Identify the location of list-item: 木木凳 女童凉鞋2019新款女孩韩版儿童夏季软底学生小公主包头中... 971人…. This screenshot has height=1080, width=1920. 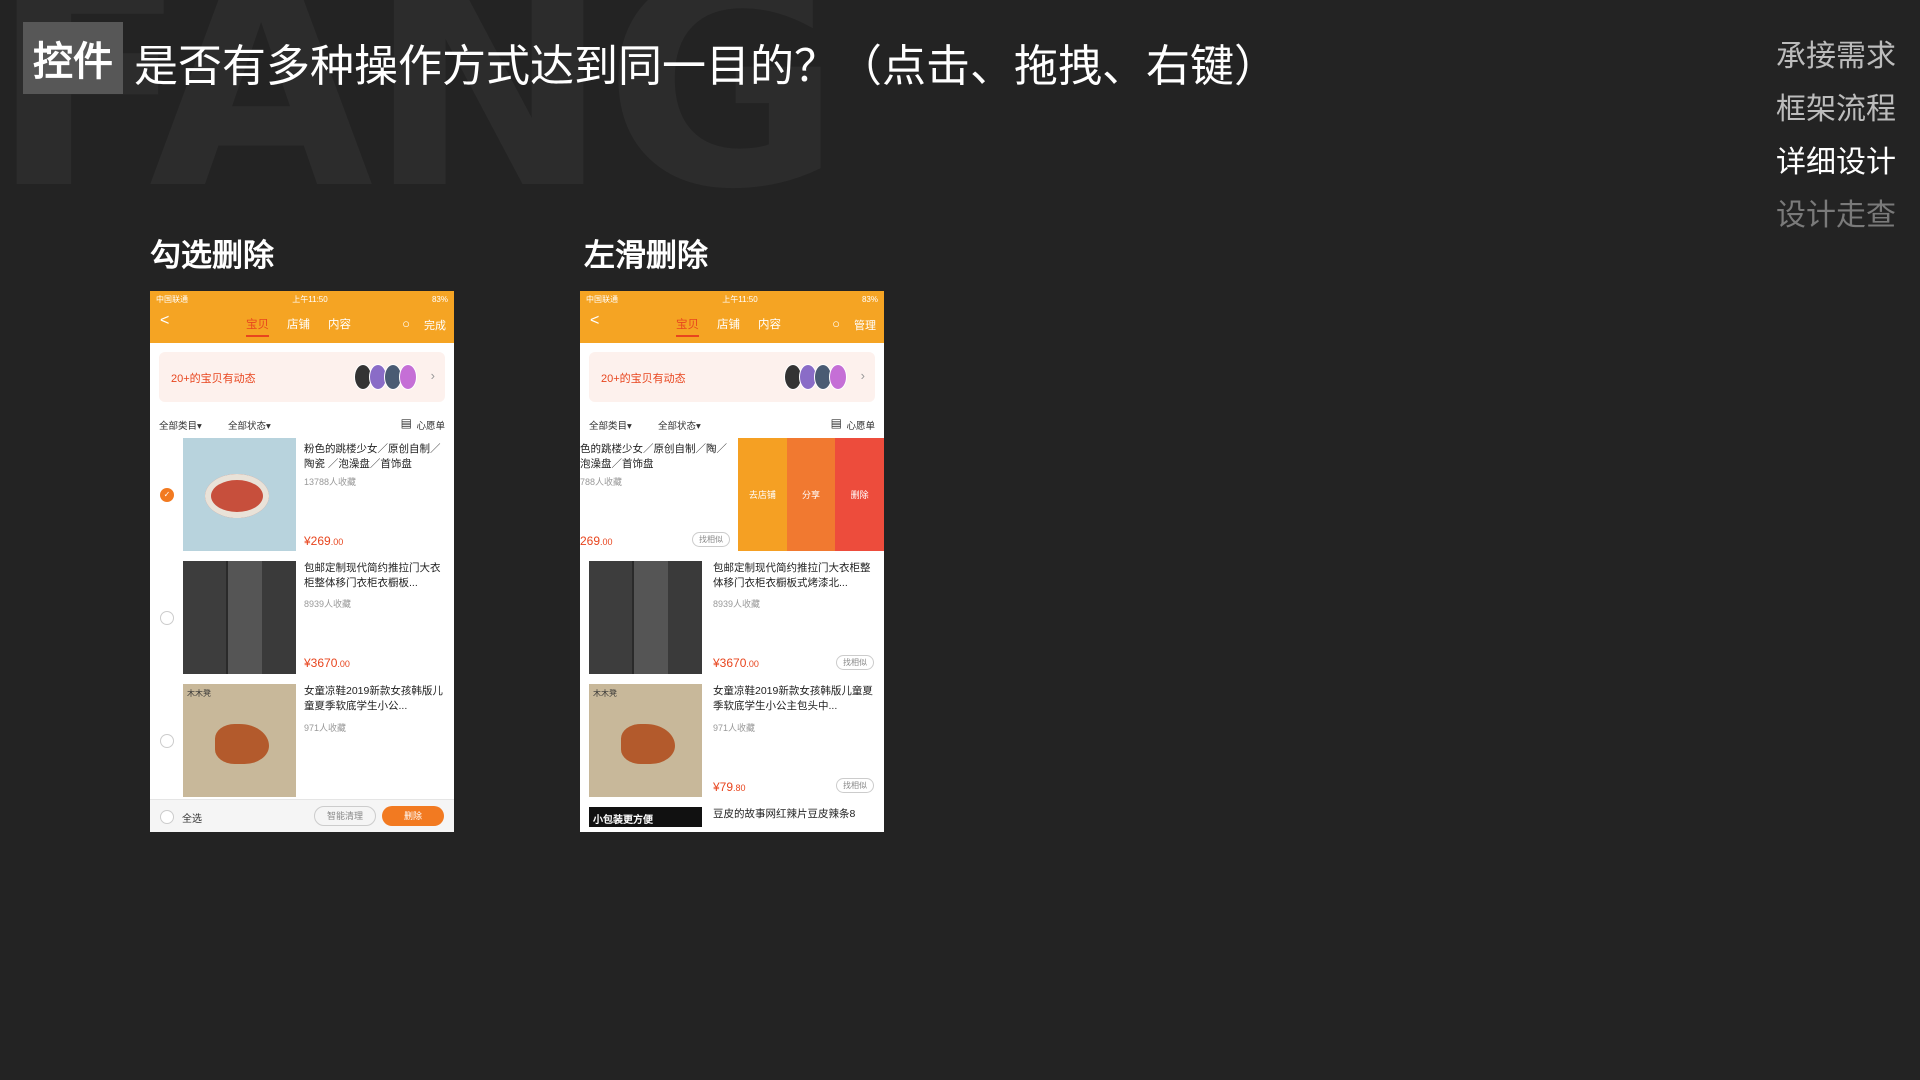
(732, 745).